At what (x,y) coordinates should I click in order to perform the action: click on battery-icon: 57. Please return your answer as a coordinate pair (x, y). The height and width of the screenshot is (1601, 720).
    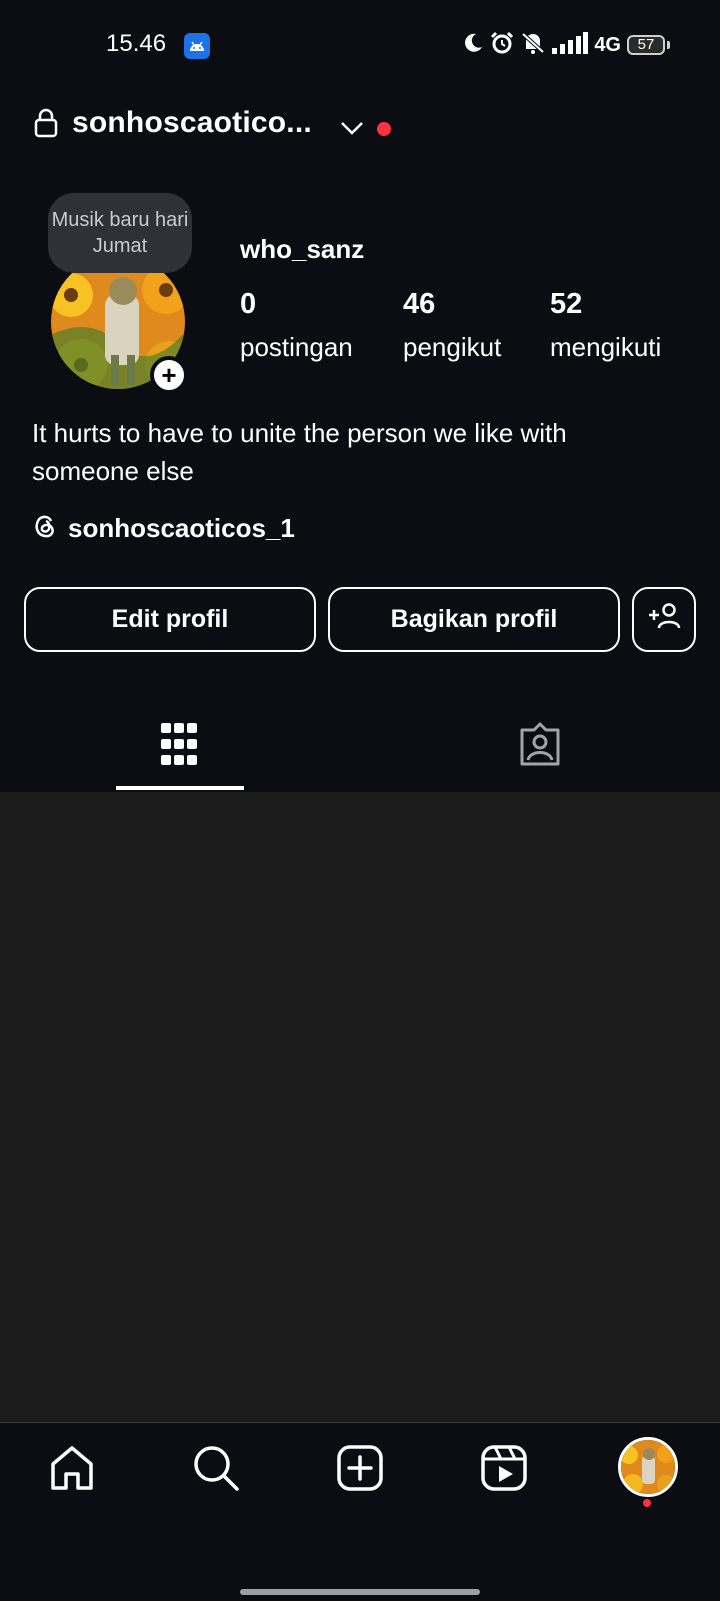
    Looking at the image, I should click on (646, 45).